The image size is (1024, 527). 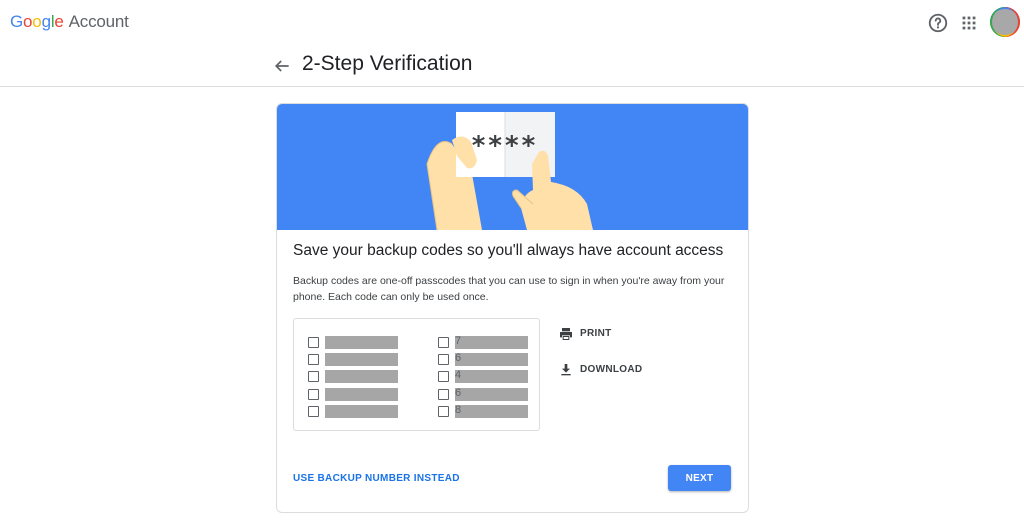 I want to click on code-leading-digit: 8, so click(x=458, y=410).